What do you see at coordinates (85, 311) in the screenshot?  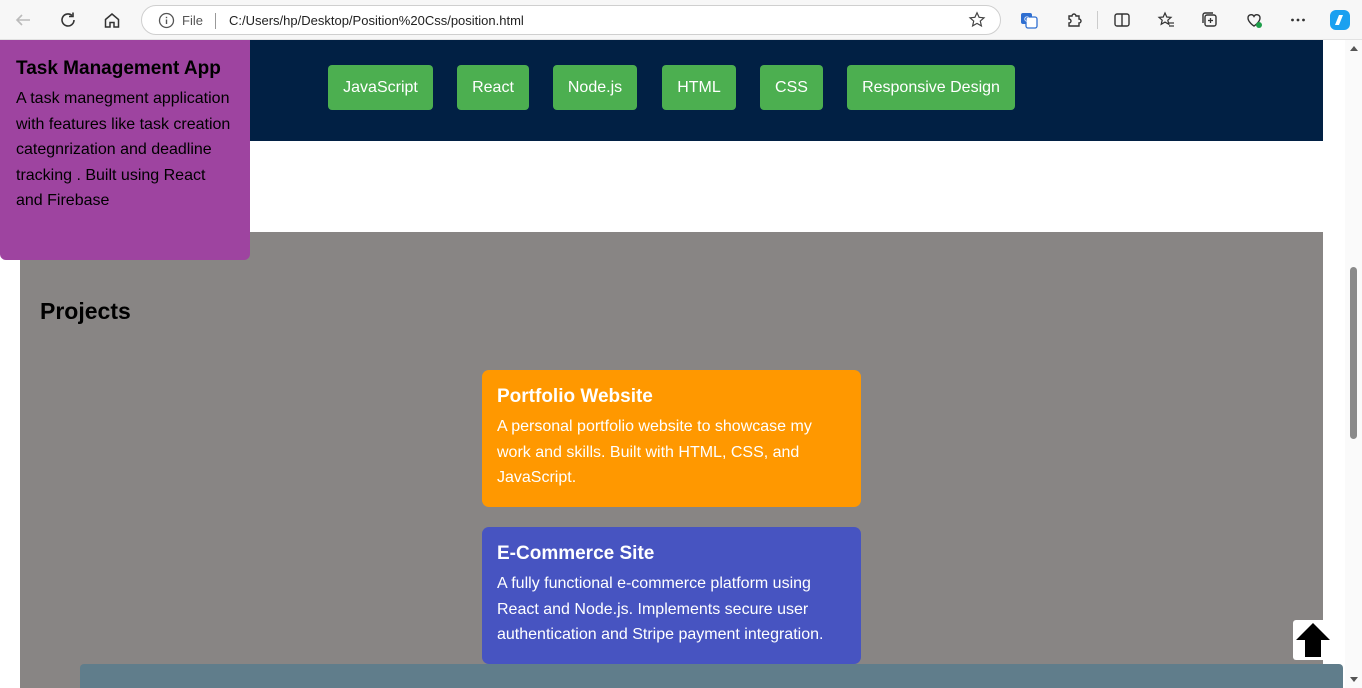 I see `projects-heading: Projects` at bounding box center [85, 311].